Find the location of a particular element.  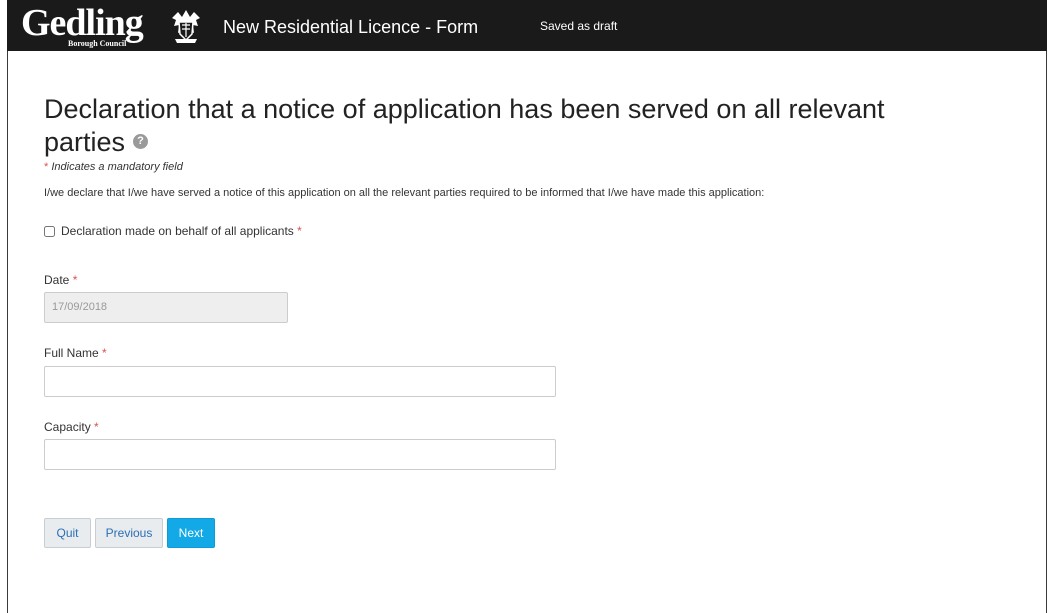

next-button: Next is located at coordinates (191, 533).